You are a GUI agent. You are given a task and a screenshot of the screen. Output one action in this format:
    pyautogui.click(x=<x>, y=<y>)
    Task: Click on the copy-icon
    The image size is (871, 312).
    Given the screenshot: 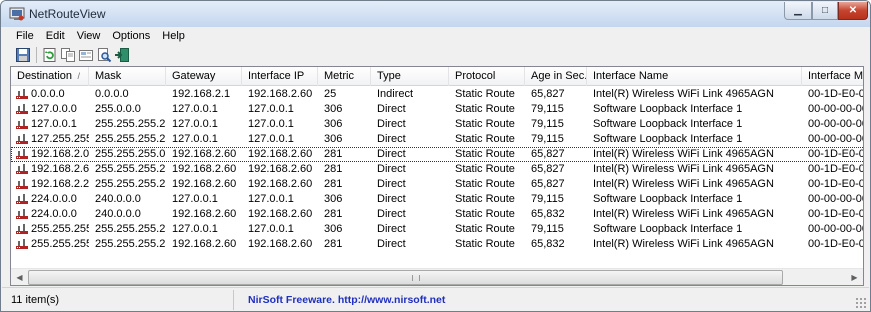 What is the action you would take?
    pyautogui.click(x=68, y=55)
    